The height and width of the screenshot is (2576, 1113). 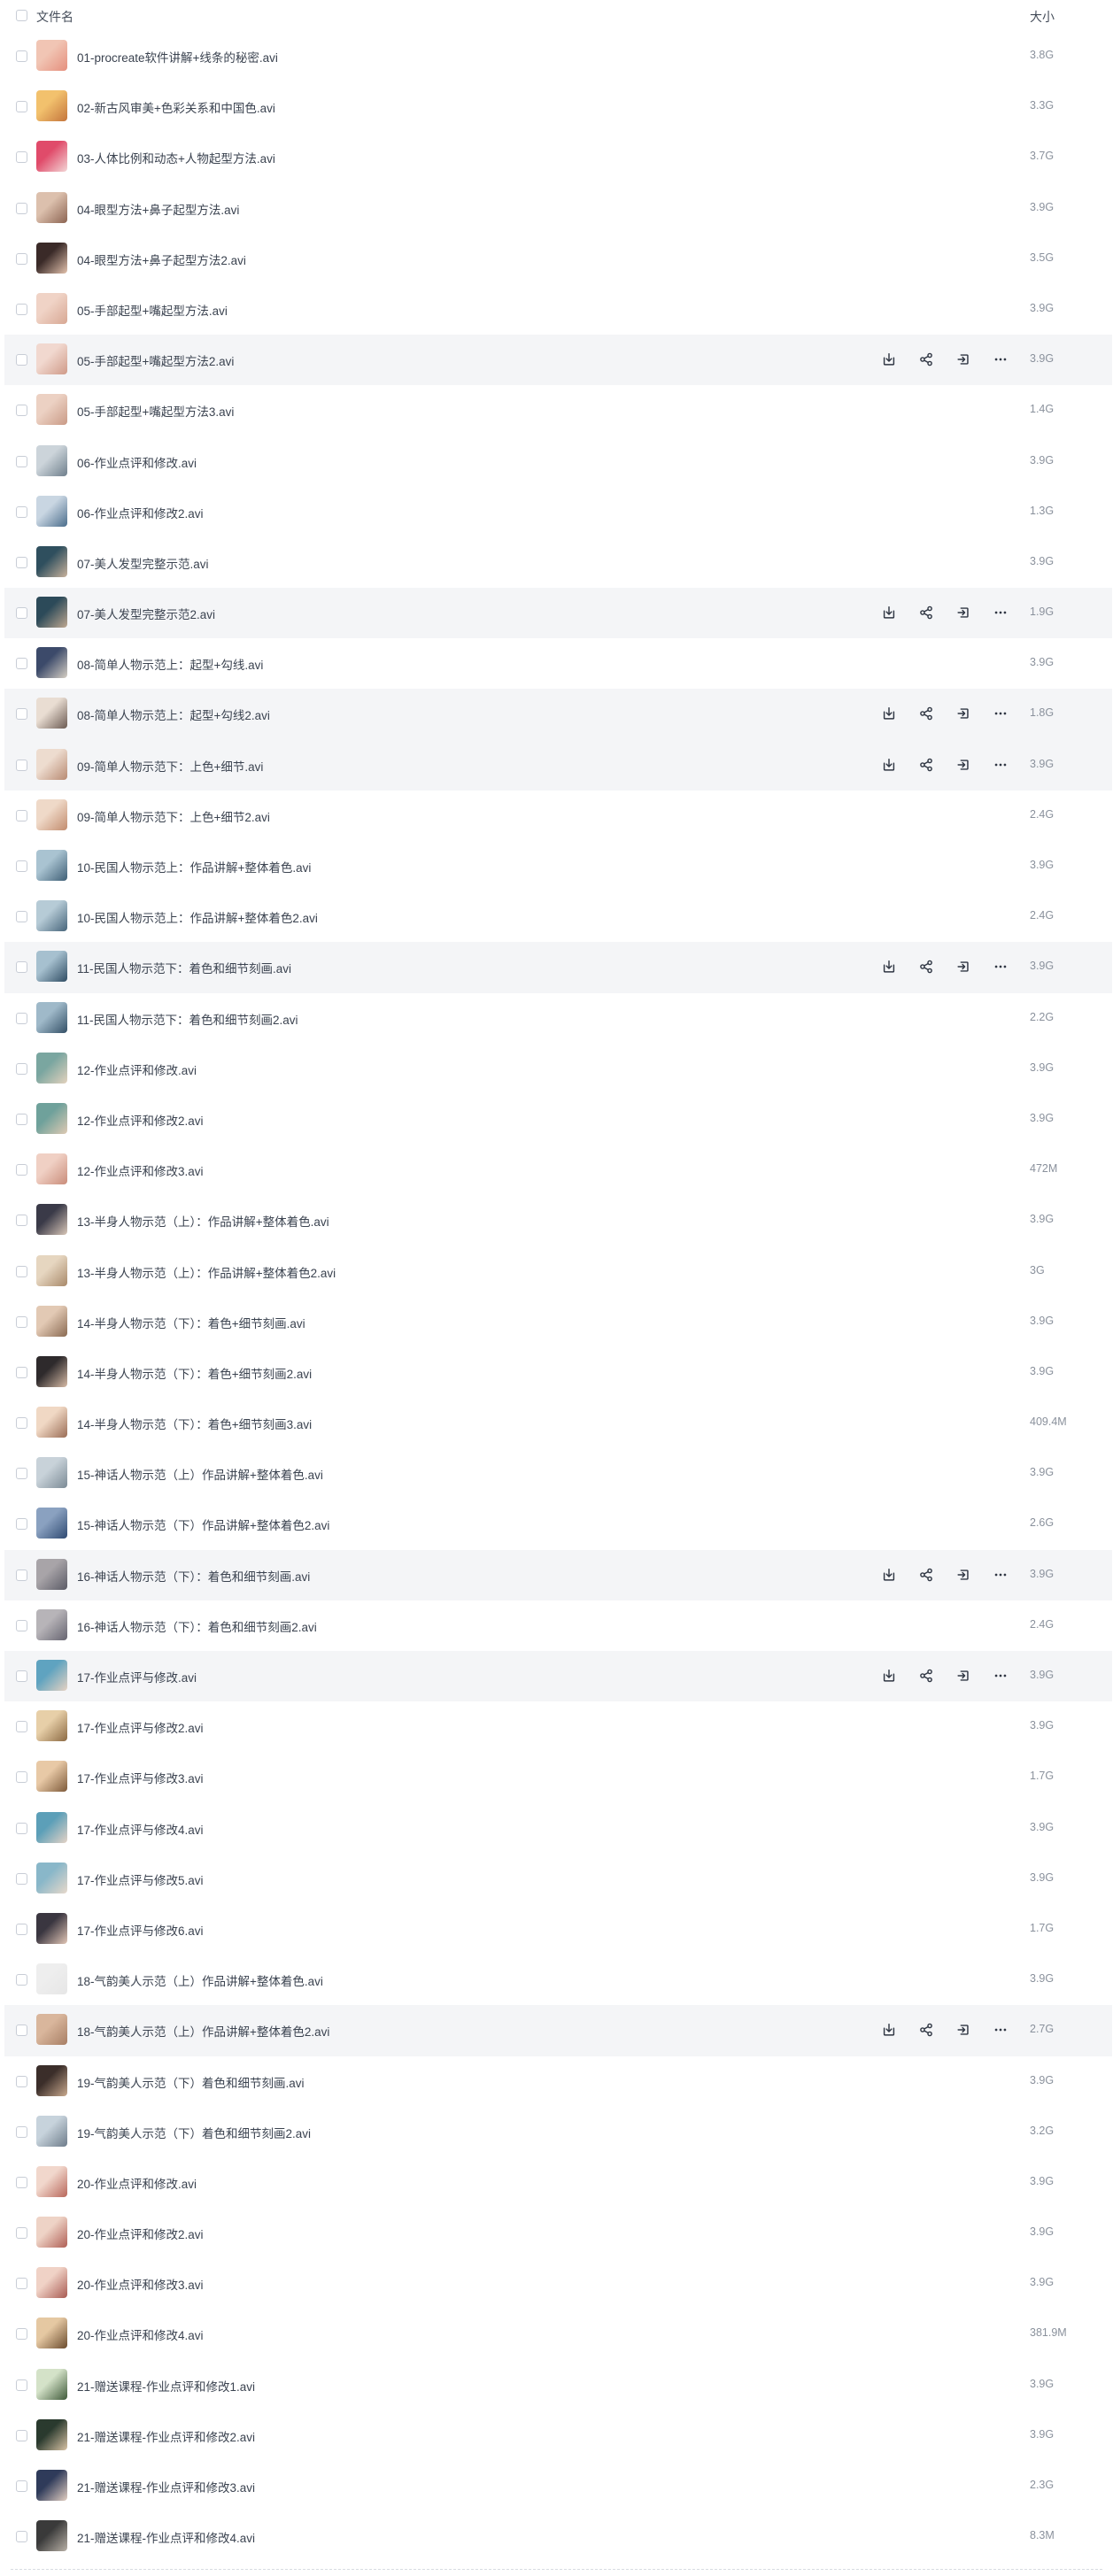 What do you see at coordinates (556, 2385) in the screenshot?
I see `file-row: 21-赠送课程-作业点评和修改1.avi 3.9G` at bounding box center [556, 2385].